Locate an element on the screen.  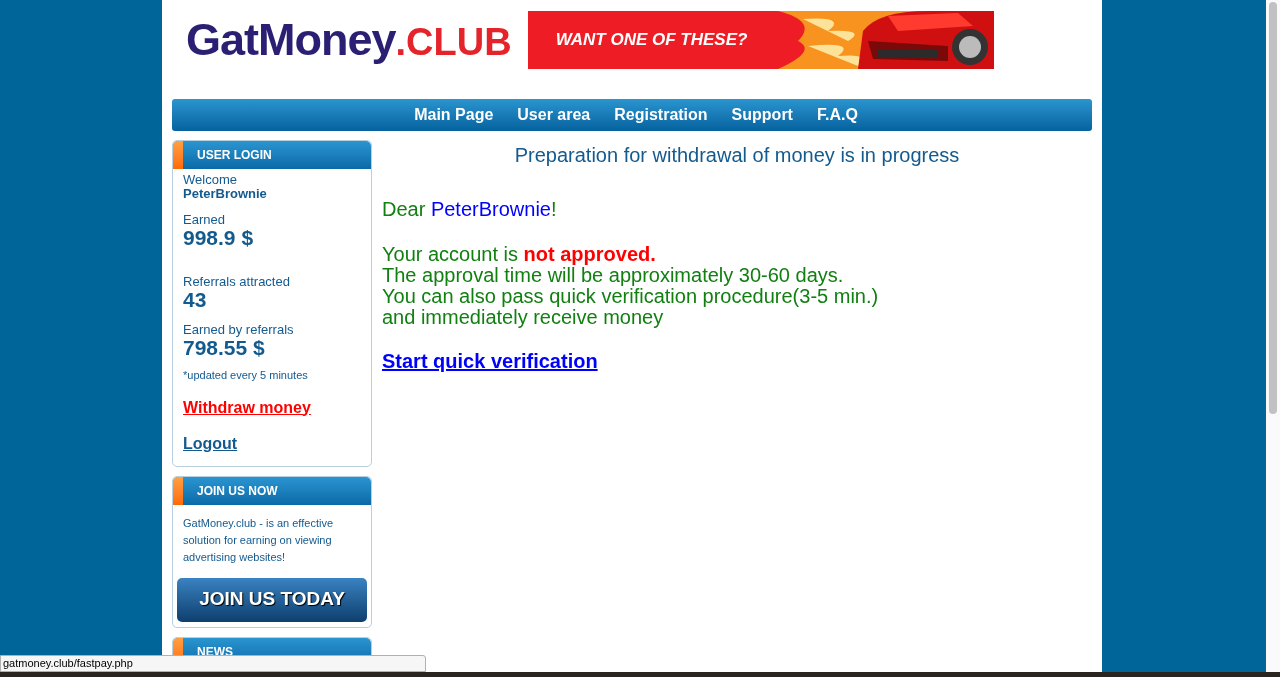
status-bar-url: gatmoney.club/fastpay.php is located at coordinates (213, 663).